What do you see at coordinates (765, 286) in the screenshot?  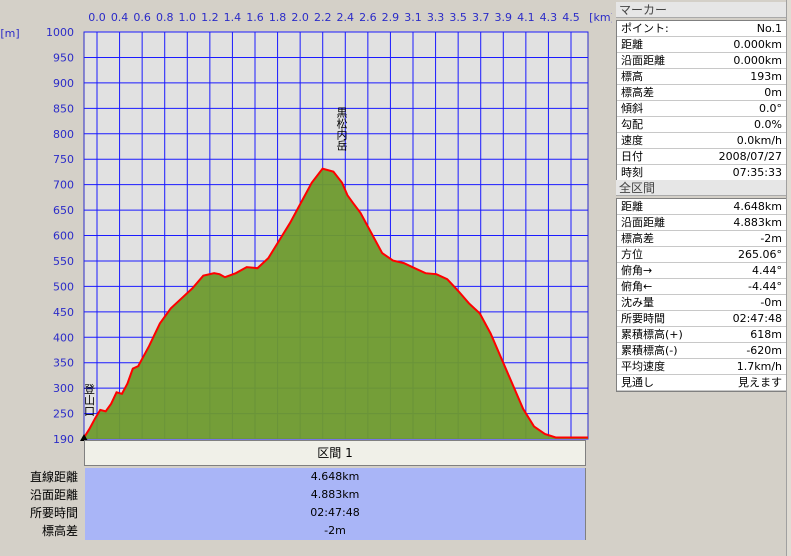 I see `panel-value: -4.44°` at bounding box center [765, 286].